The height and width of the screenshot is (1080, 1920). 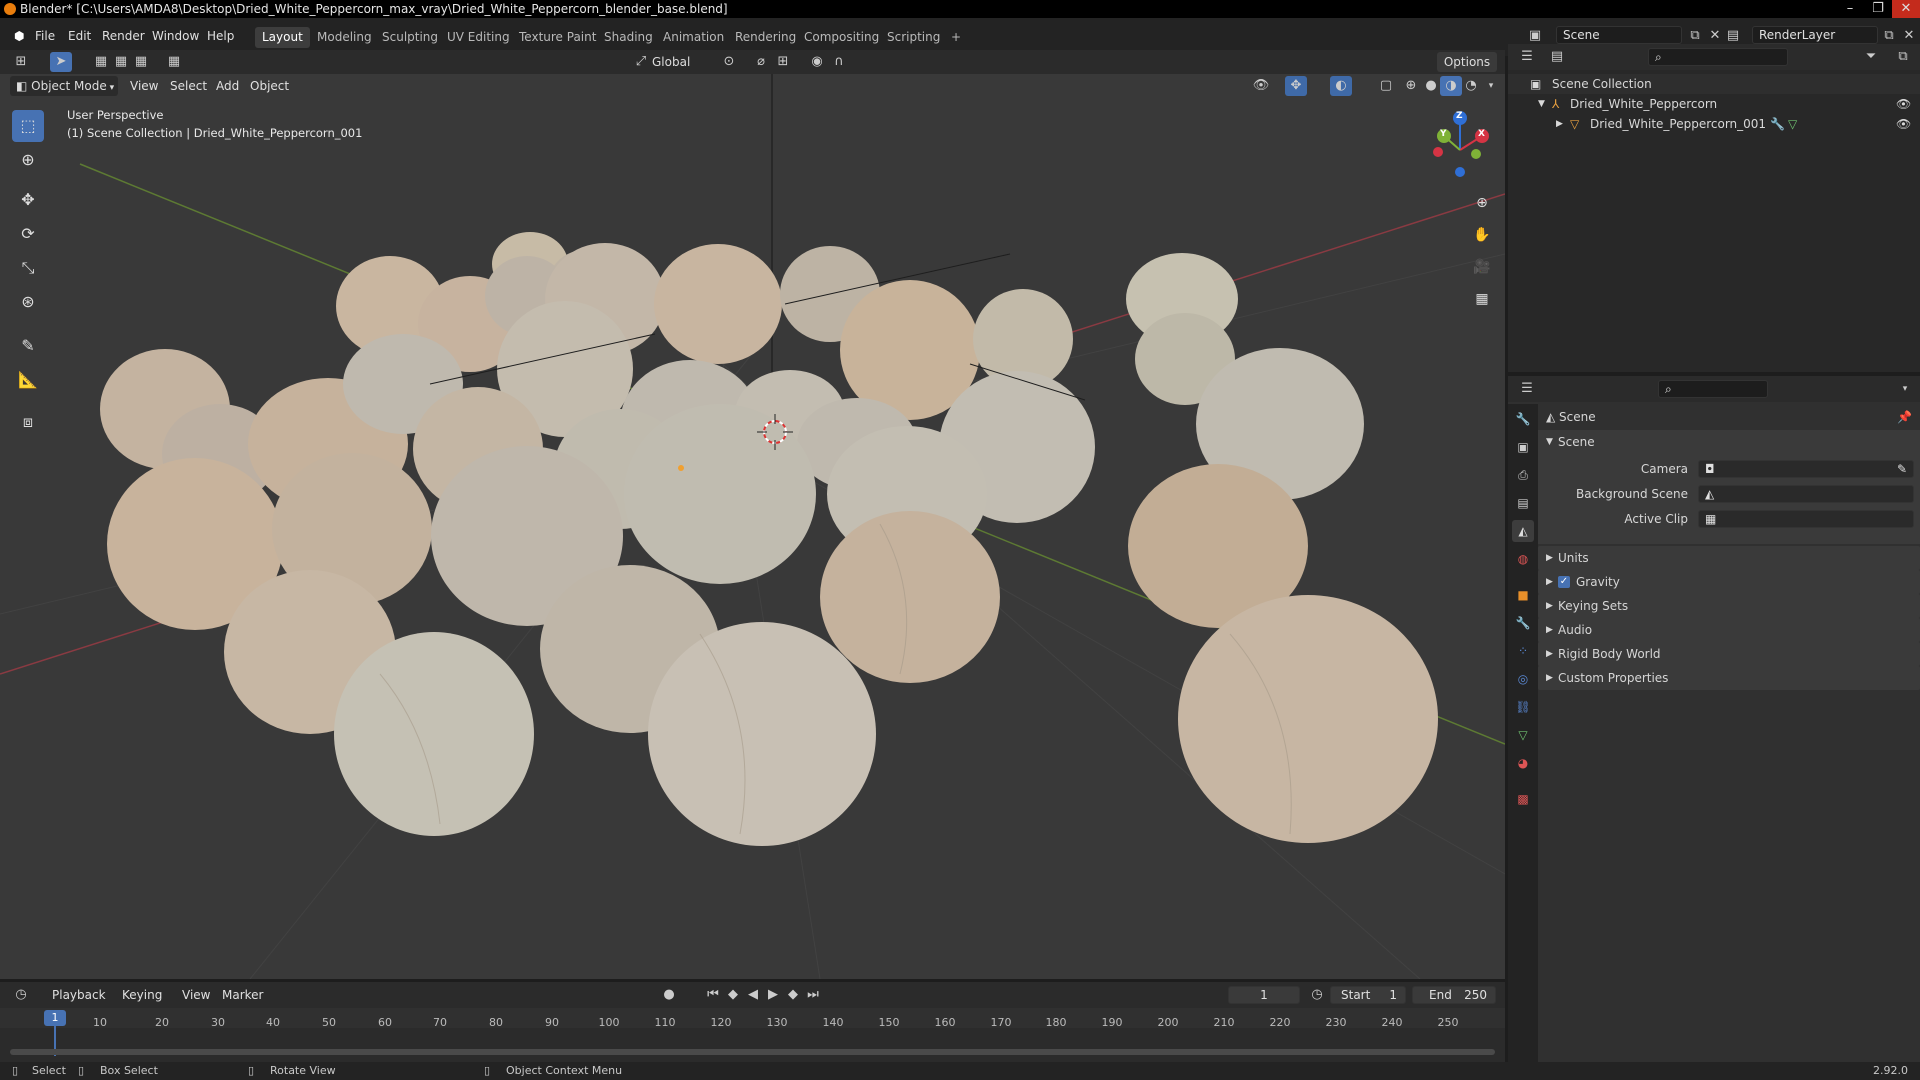 I want to click on proportional-edit-icon: ◉, so click(x=817, y=62).